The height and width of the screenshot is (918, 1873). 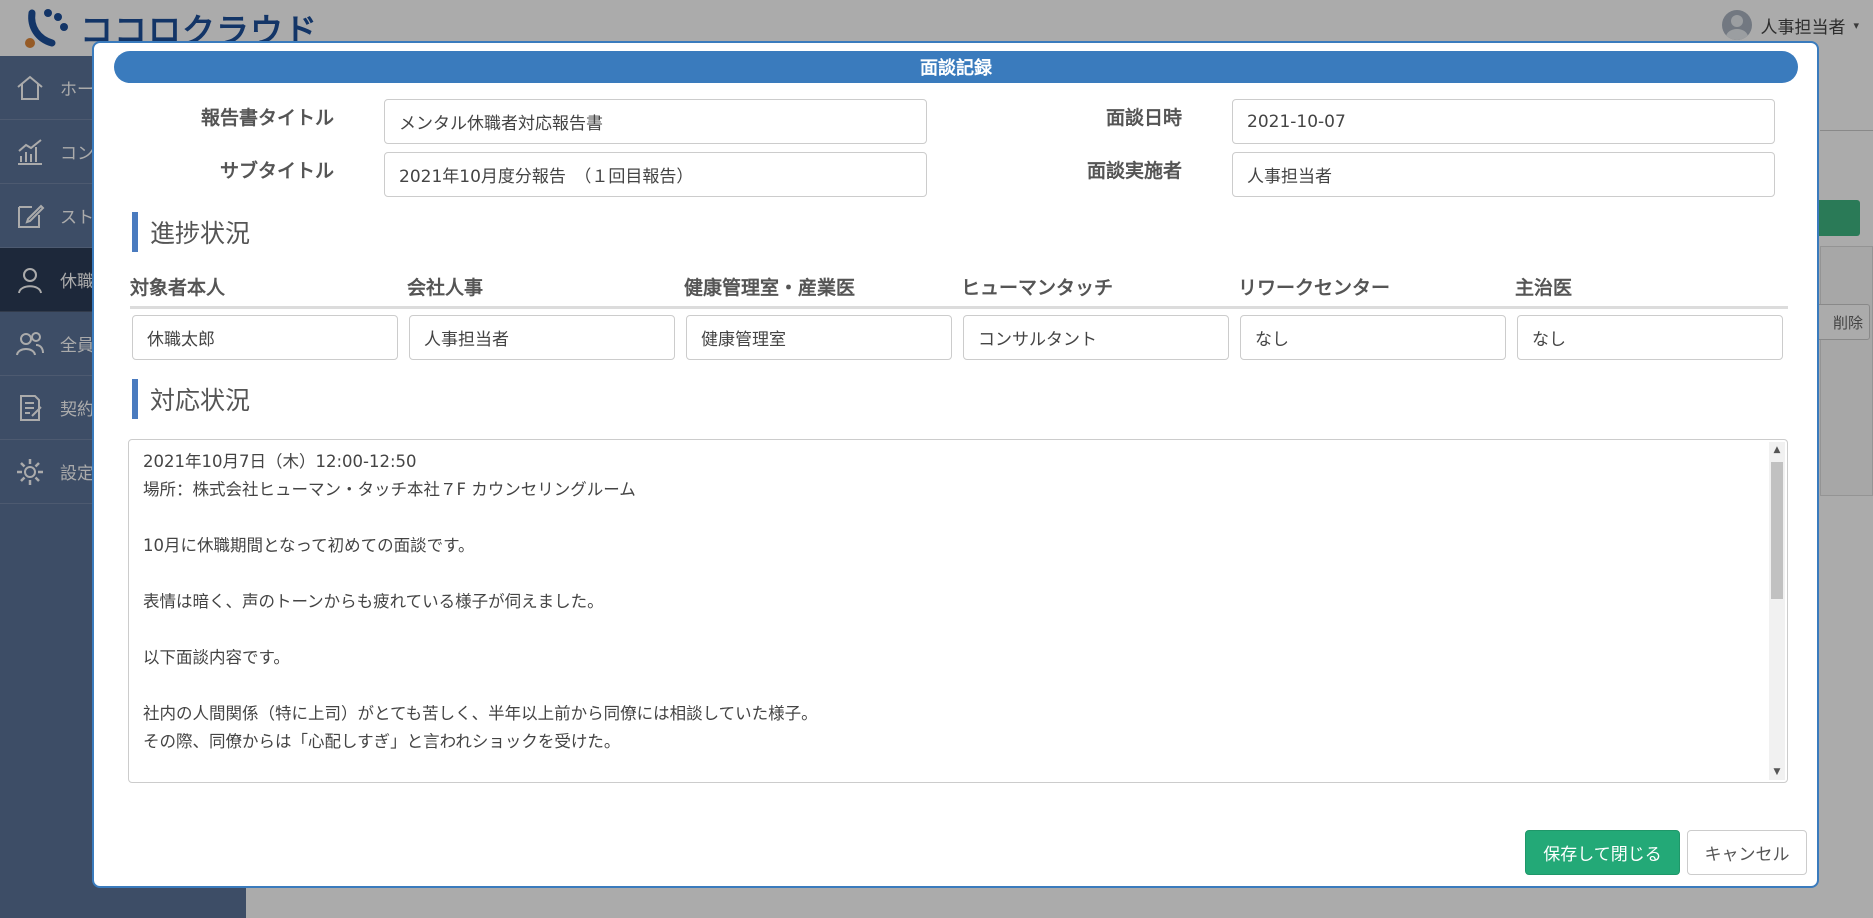 What do you see at coordinates (1747, 852) in the screenshot?
I see `cancel-button: キャンセル` at bounding box center [1747, 852].